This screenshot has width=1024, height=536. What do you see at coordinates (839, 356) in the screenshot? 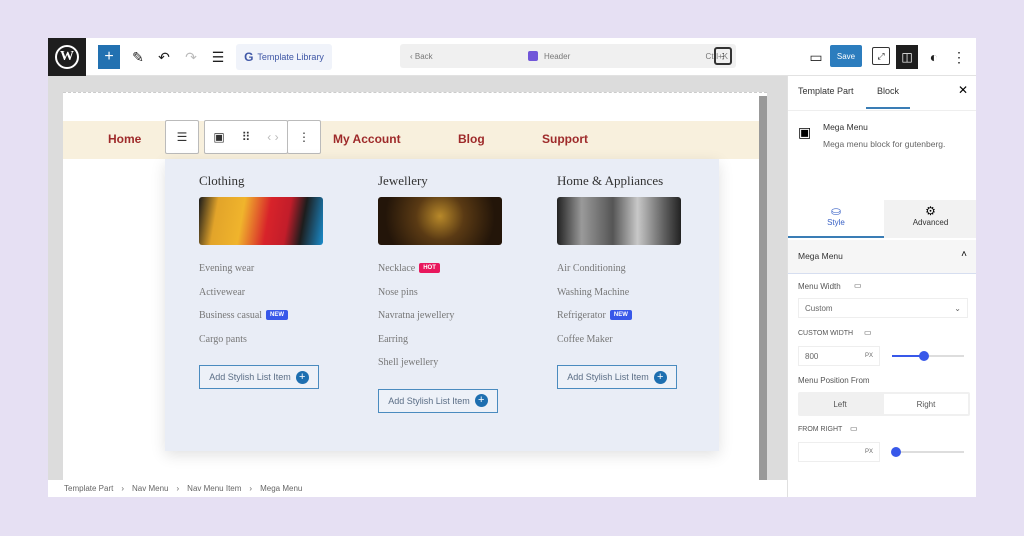
I see `custom-width-input: 800 PX` at bounding box center [839, 356].